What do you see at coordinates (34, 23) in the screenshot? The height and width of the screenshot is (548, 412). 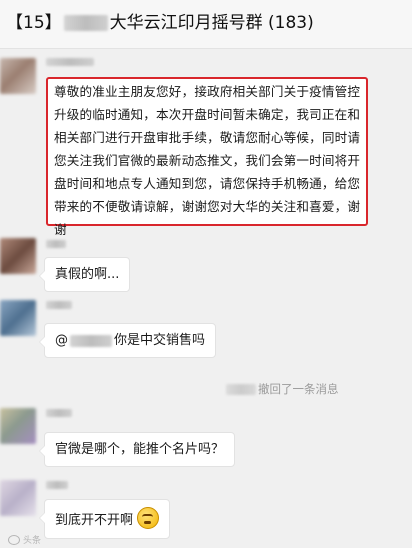 I see `chat-title-prefix: 【15】` at bounding box center [34, 23].